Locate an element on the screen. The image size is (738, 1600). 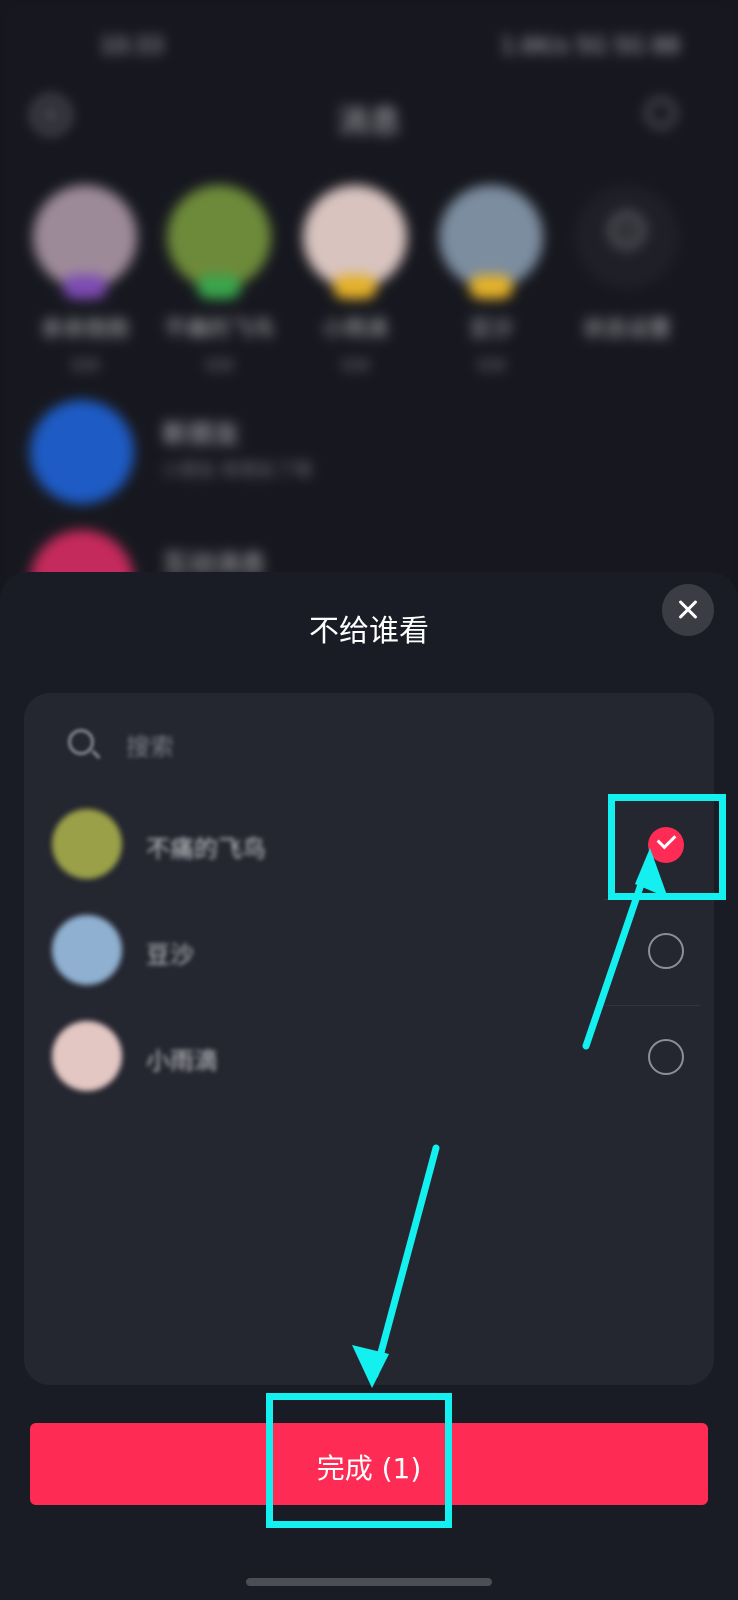
annotation-arrows is located at coordinates (510, 1118).